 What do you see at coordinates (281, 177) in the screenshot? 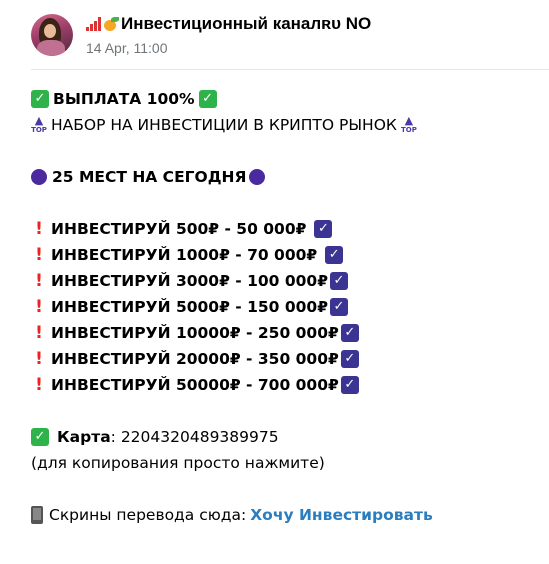
I see `places-line: 25 МЕСТ НА СЕГОДНЯ` at bounding box center [281, 177].